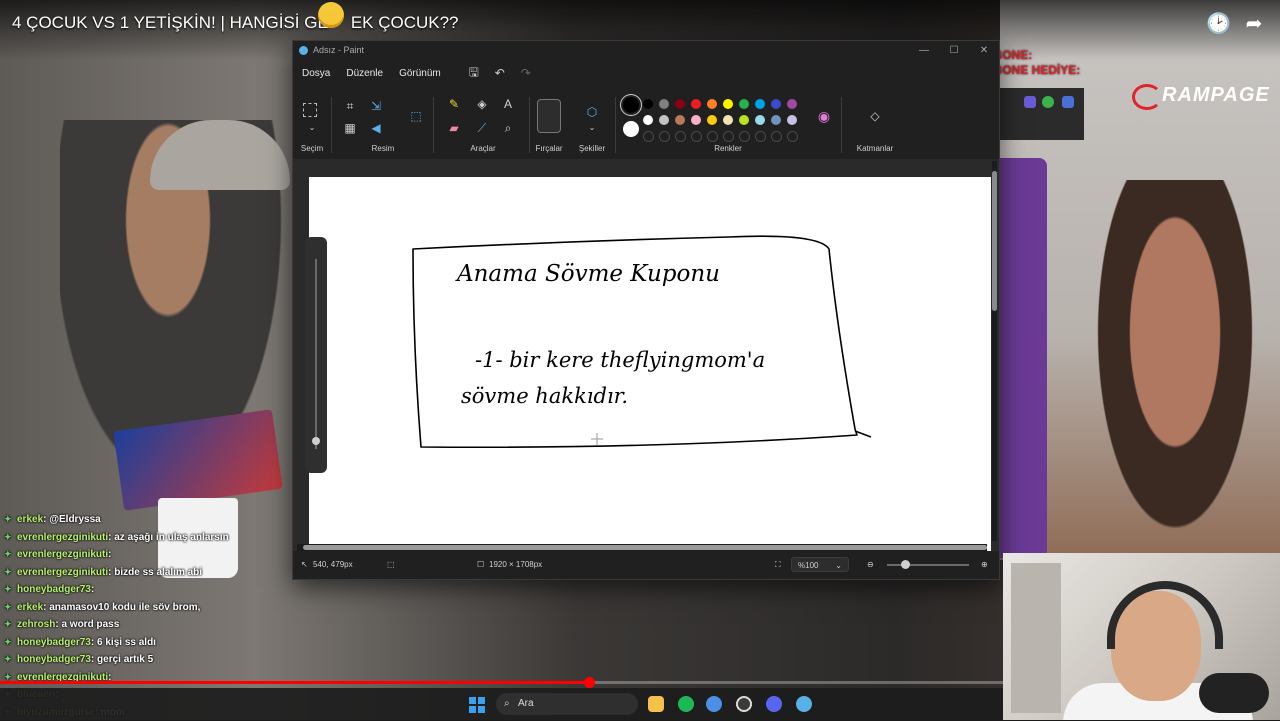 Image resolution: width=1280 pixels, height=721 pixels. Describe the element at coordinates (454, 128) in the screenshot. I see `eraser-icon: ▰` at that location.